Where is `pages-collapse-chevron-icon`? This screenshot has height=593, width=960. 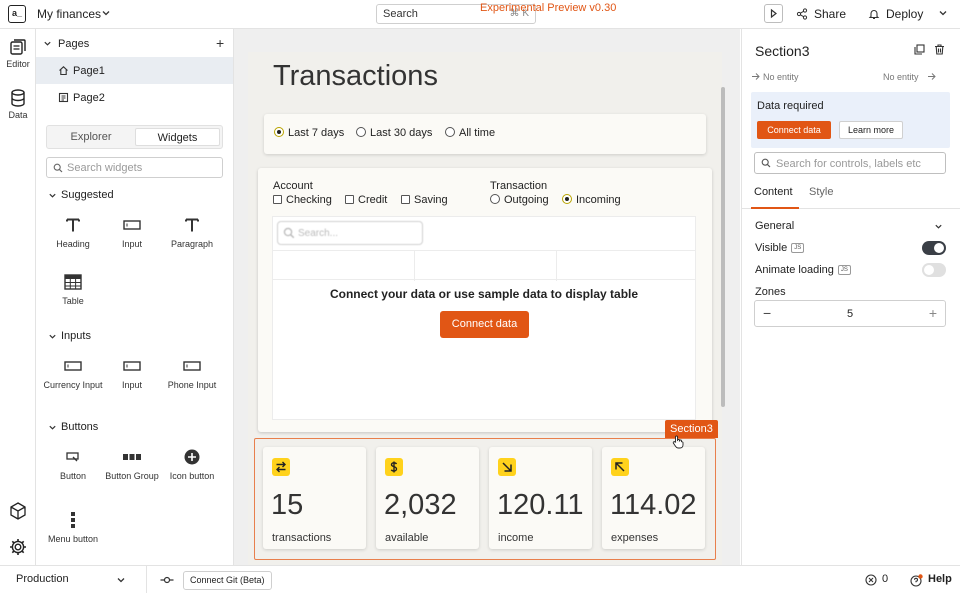
pages-collapse-chevron-icon is located at coordinates (47, 43).